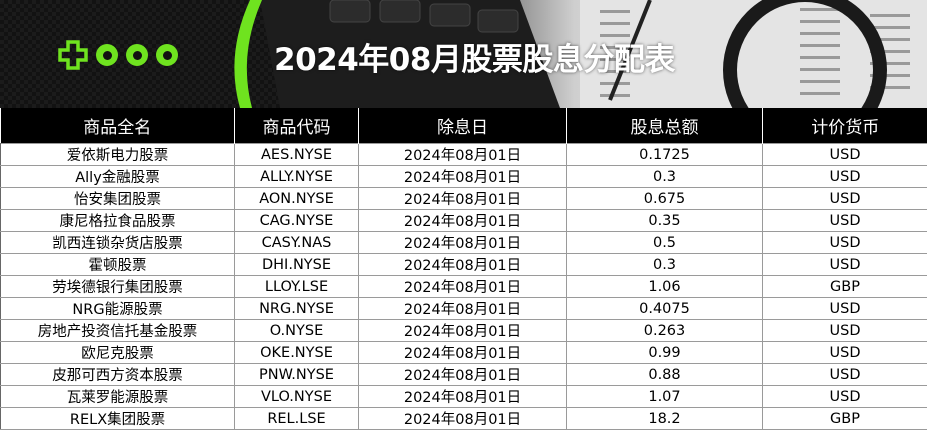 The width and height of the screenshot is (927, 430). What do you see at coordinates (118, 265) in the screenshot?
I see `cell-name: 霍顿股票` at bounding box center [118, 265].